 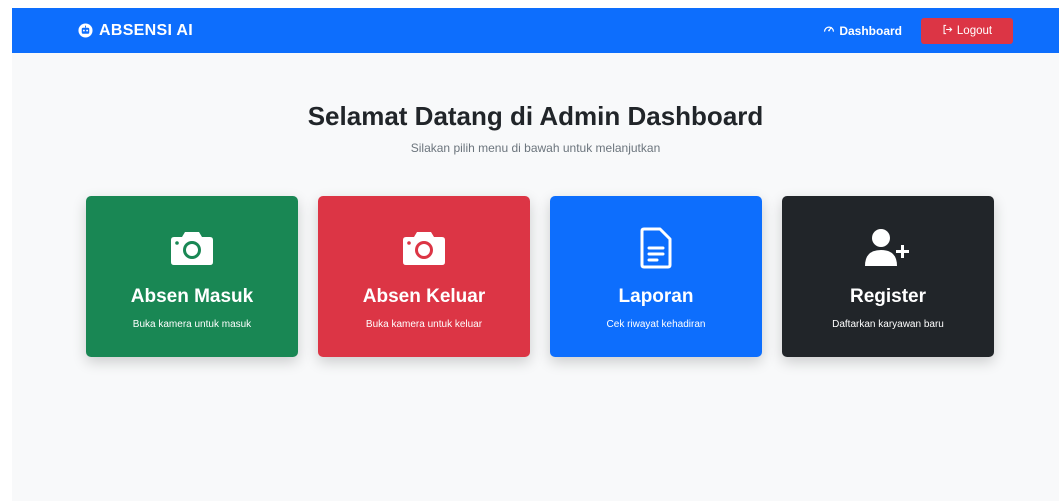 What do you see at coordinates (535, 30) in the screenshot?
I see `navbar: ABSENSI AI Dashboard Logout` at bounding box center [535, 30].